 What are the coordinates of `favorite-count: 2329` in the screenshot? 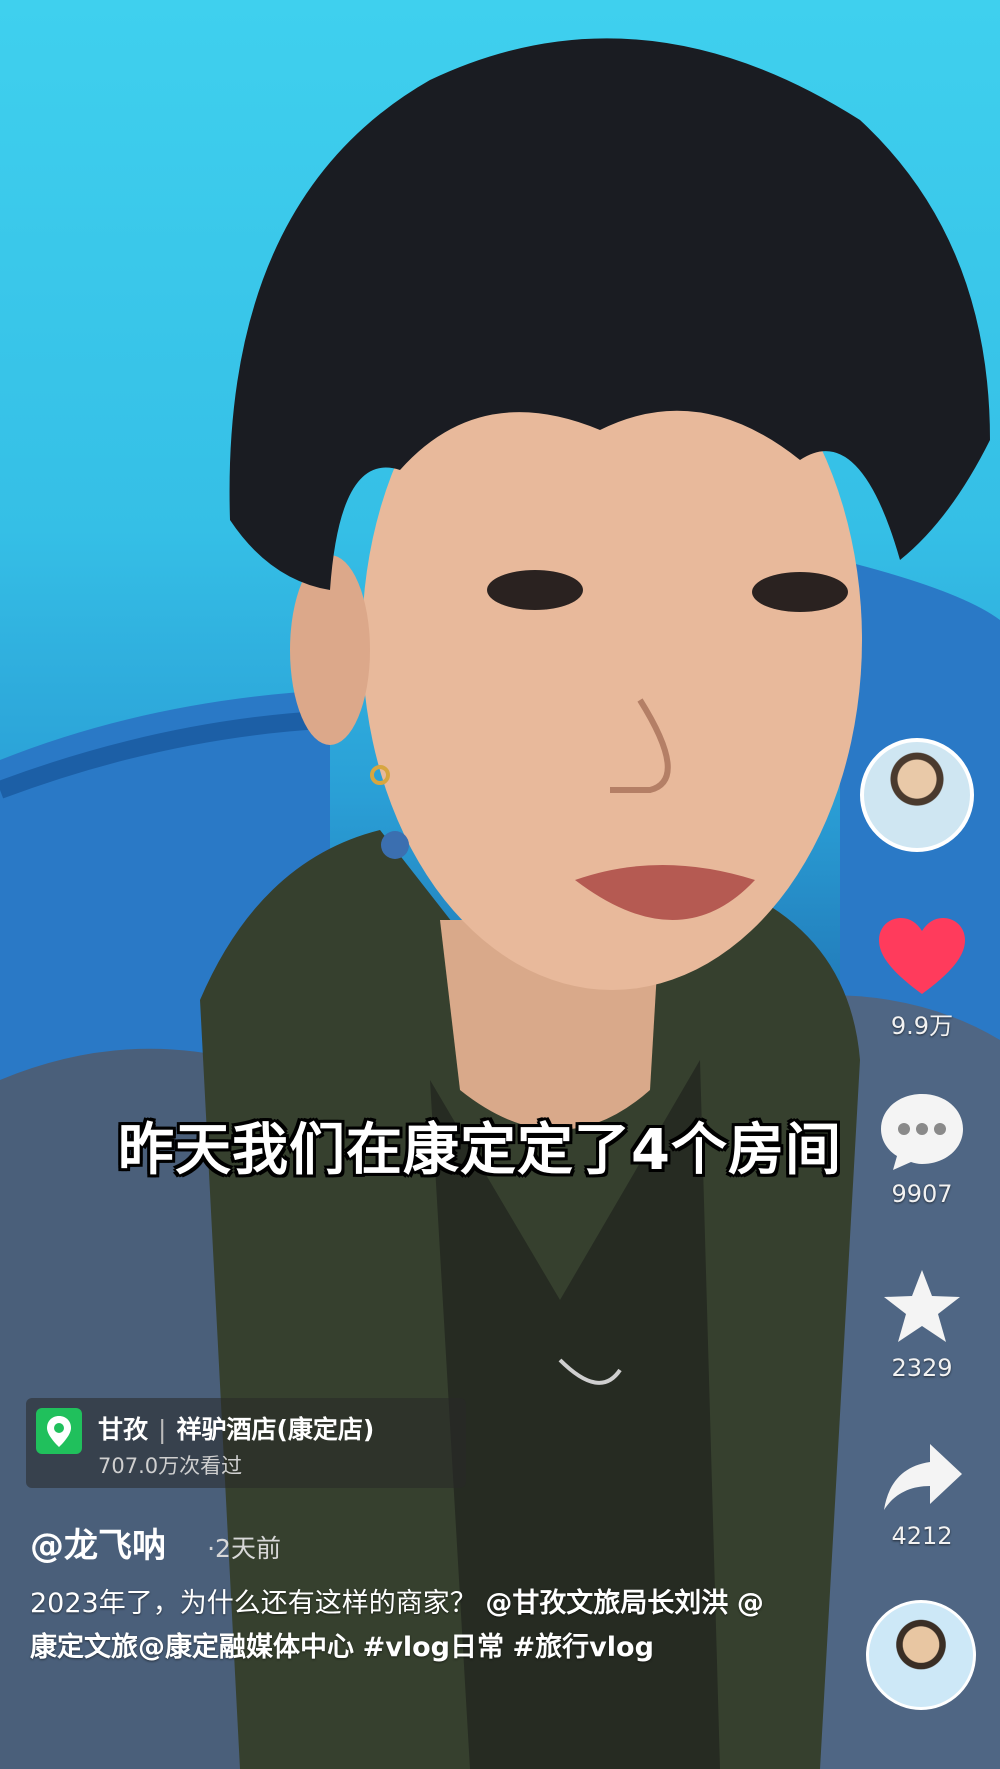 It's located at (922, 1368).